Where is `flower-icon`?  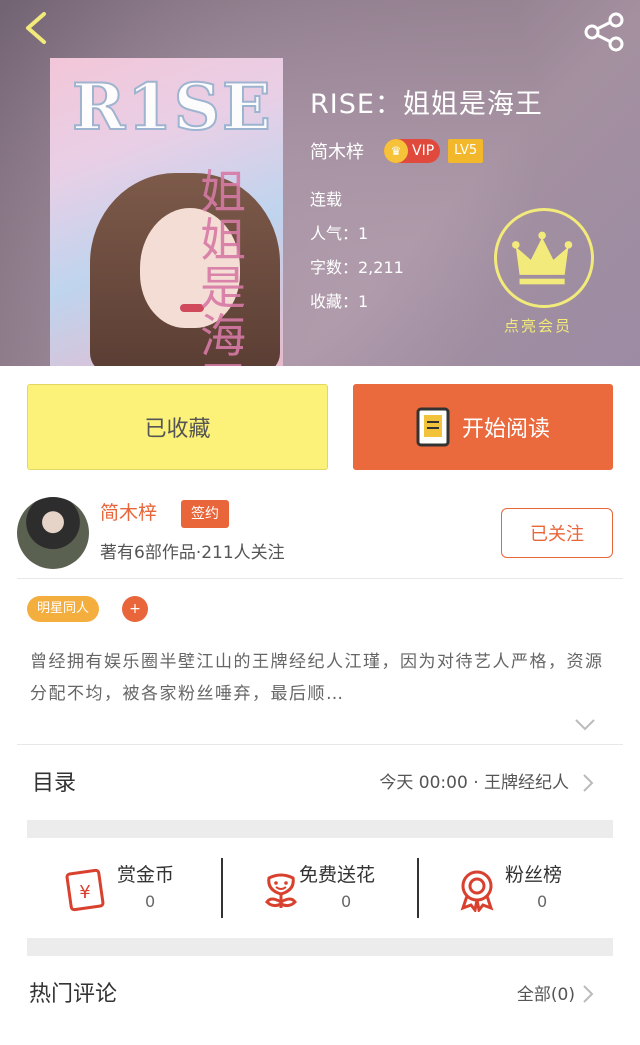
flower-icon is located at coordinates (281, 890).